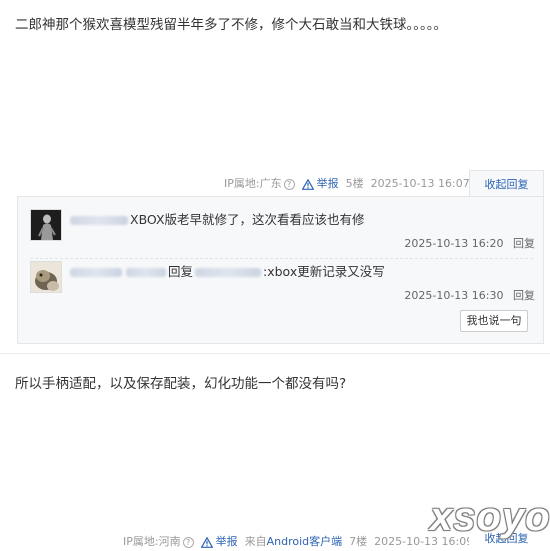  Describe the element at coordinates (255, 541) in the screenshot. I see `source-prefix: 来自` at that location.